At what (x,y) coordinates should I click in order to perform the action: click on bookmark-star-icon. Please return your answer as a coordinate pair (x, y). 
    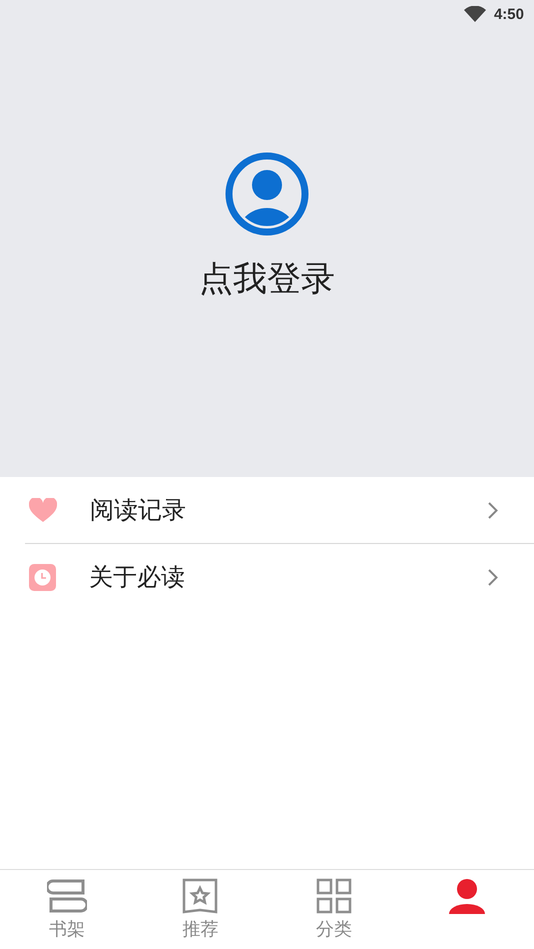
    Looking at the image, I should click on (200, 896).